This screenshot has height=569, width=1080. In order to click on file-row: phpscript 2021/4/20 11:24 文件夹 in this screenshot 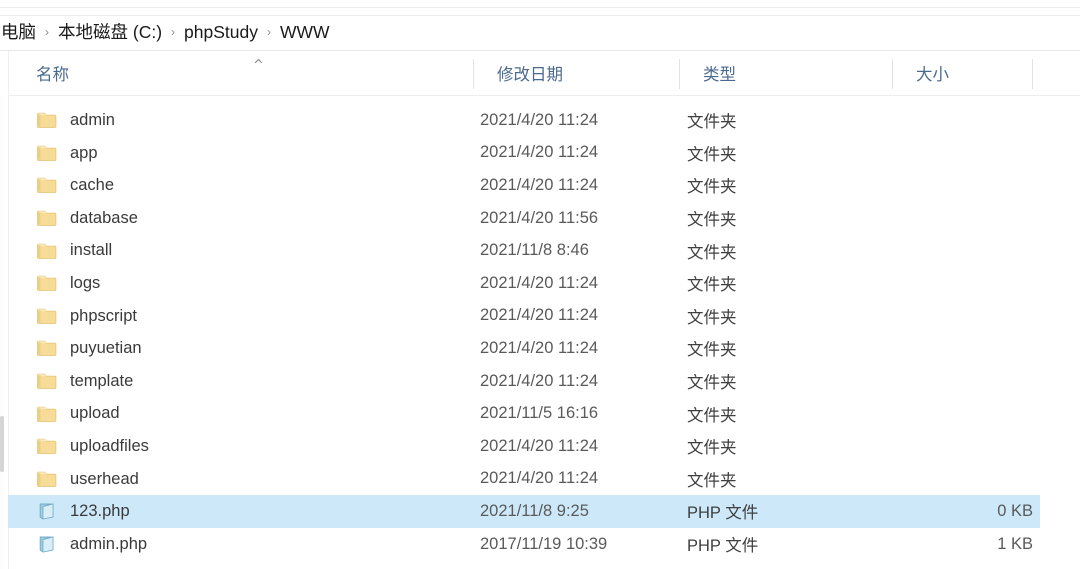, I will do `click(524, 316)`.